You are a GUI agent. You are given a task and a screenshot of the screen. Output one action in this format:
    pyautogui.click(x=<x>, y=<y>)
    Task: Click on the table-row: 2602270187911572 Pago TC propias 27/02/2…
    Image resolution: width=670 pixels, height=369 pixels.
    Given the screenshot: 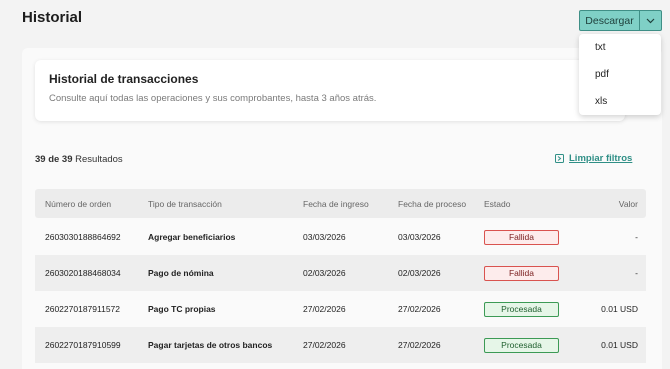 What is the action you would take?
    pyautogui.click(x=340, y=309)
    